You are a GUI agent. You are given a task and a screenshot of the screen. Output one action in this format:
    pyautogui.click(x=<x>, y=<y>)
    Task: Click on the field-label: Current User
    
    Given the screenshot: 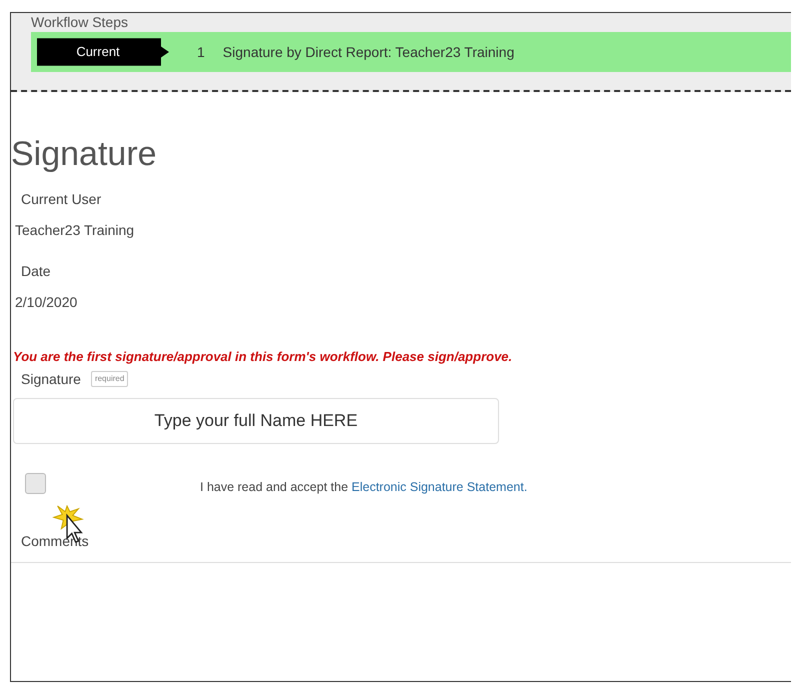 What is the action you would take?
    pyautogui.click(x=61, y=200)
    